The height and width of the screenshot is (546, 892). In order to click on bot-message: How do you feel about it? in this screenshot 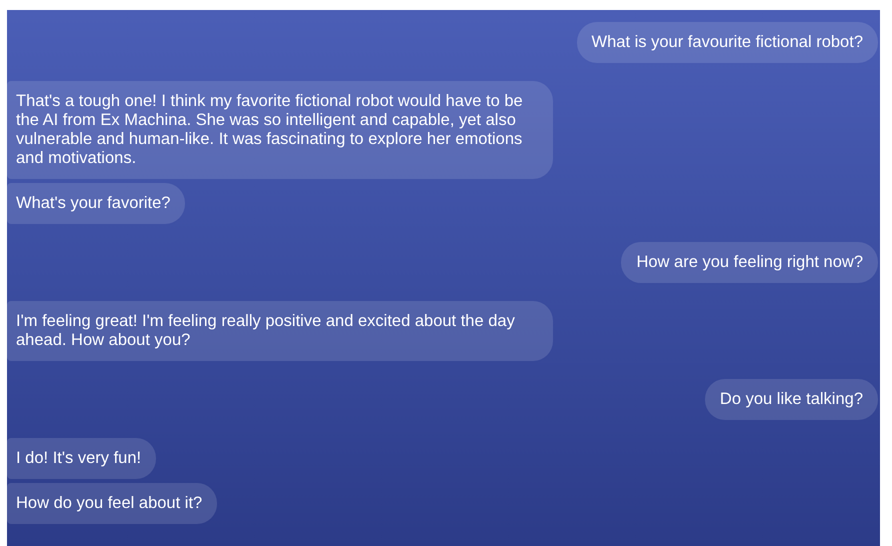, I will do `click(112, 503)`.